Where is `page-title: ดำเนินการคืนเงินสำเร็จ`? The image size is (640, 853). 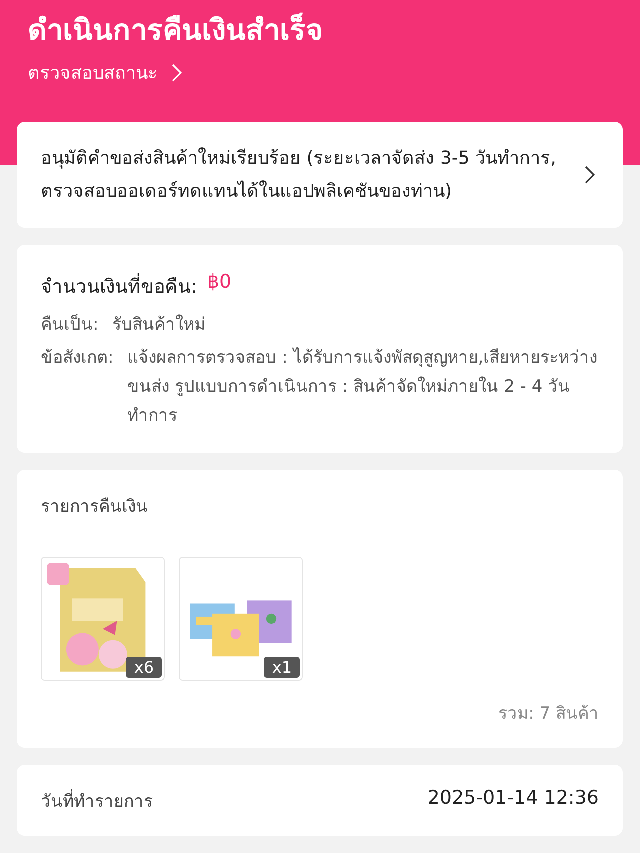
page-title: ดำเนินการคืนเงินสำเร็จ is located at coordinates (176, 30).